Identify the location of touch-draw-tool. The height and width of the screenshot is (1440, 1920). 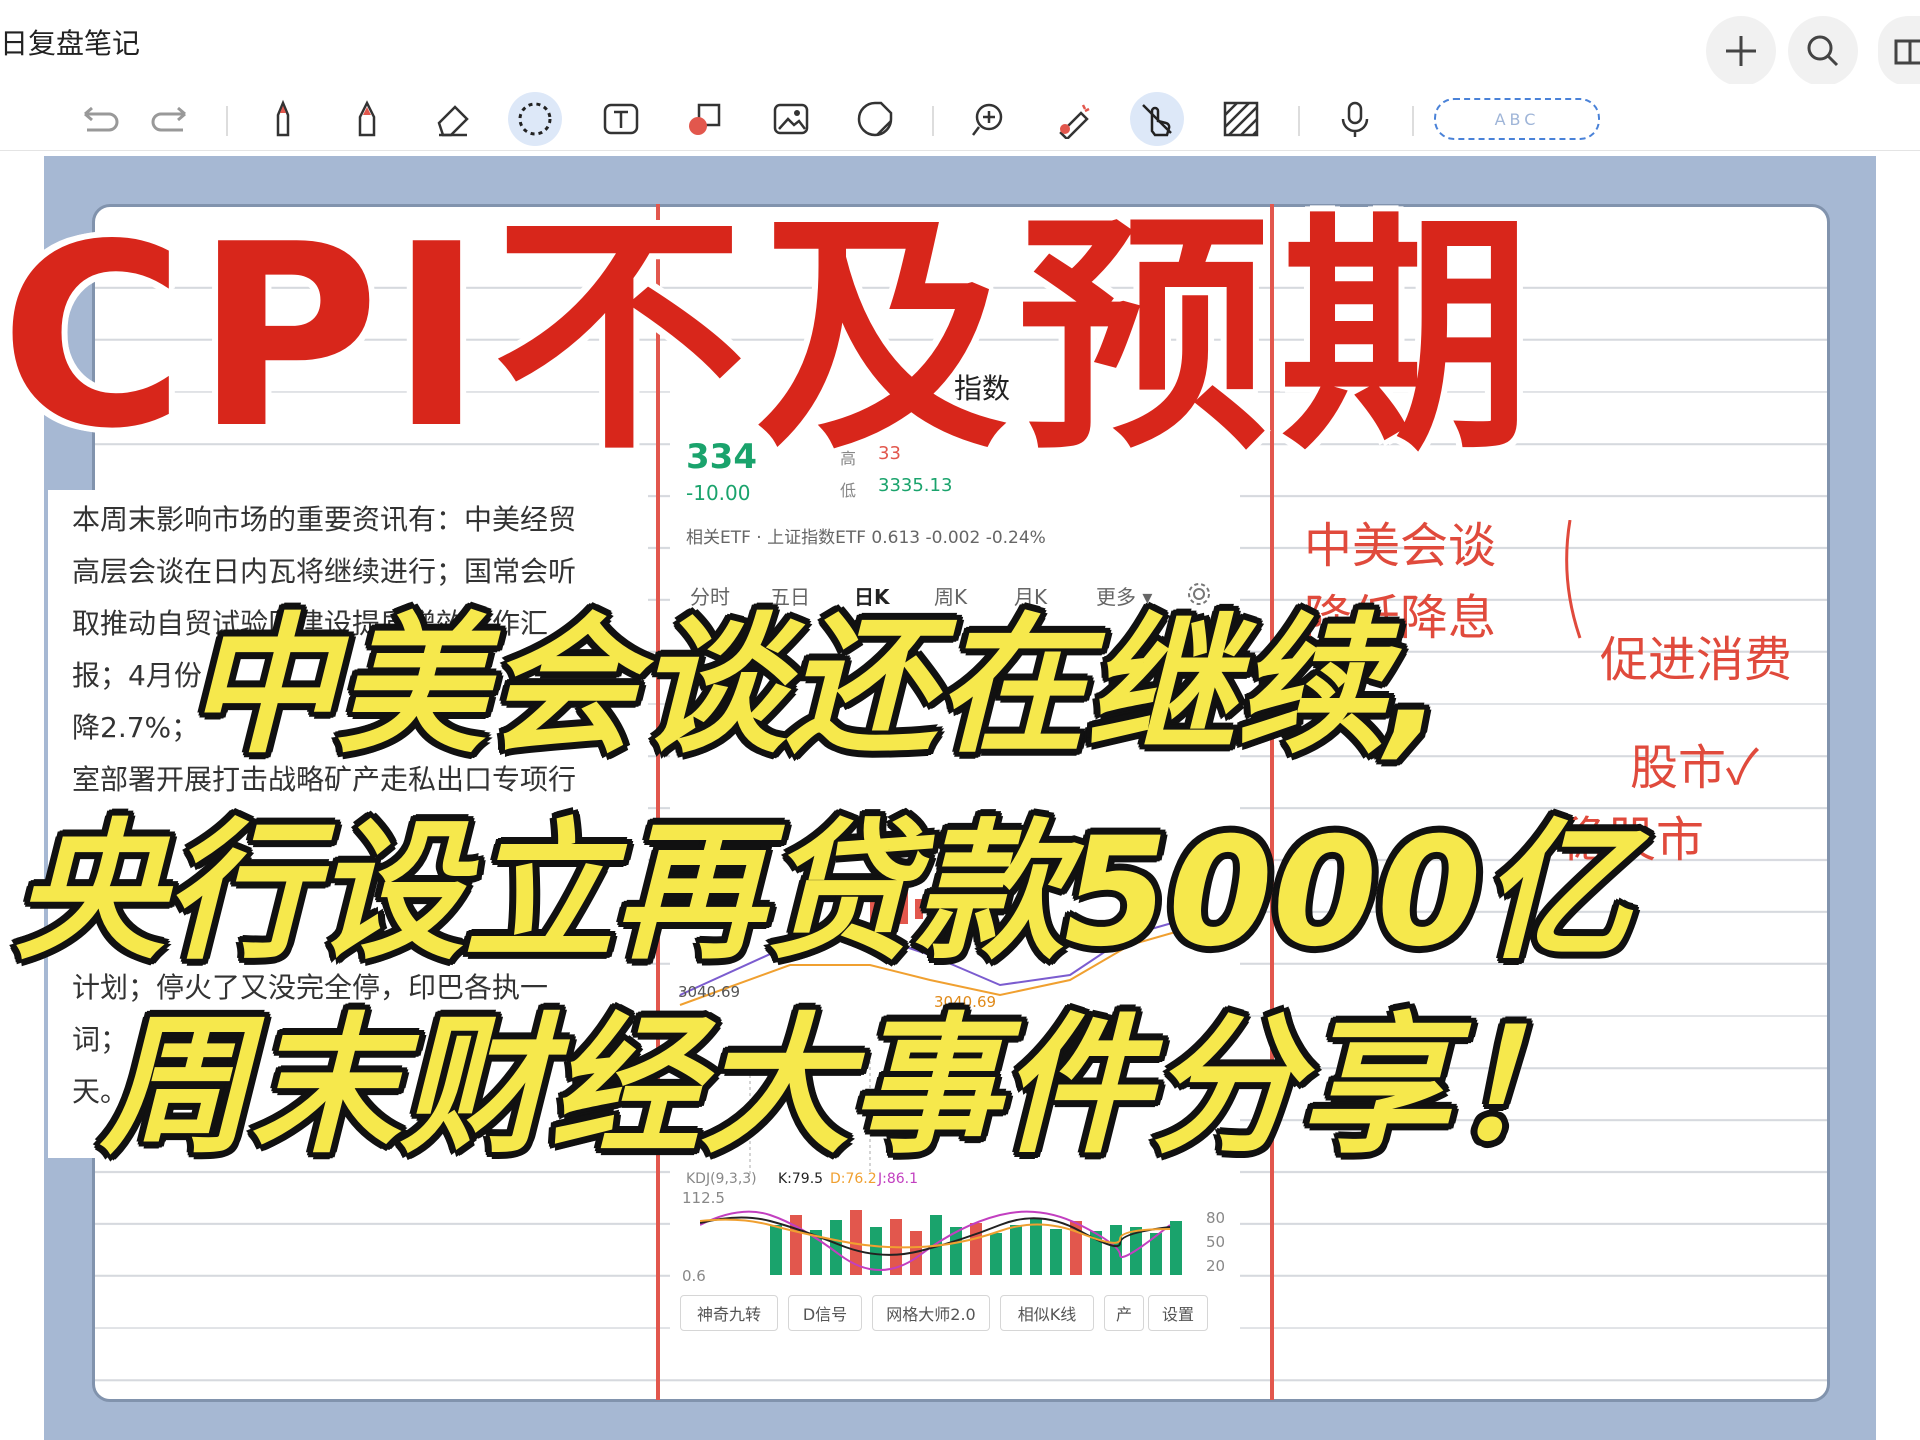
(1157, 119).